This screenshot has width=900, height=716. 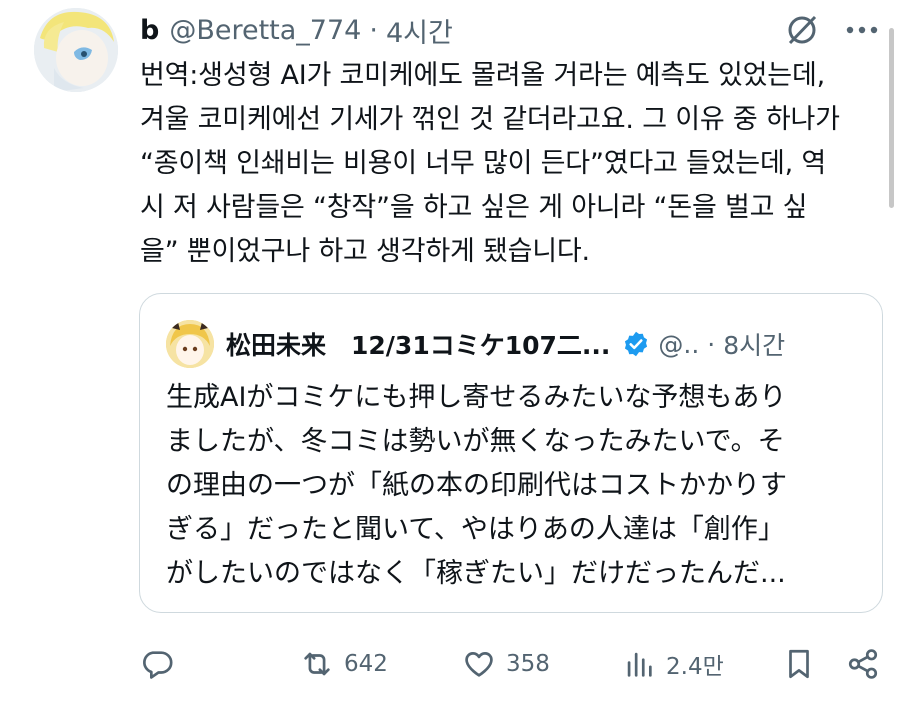 I want to click on reply-button, so click(x=162, y=664).